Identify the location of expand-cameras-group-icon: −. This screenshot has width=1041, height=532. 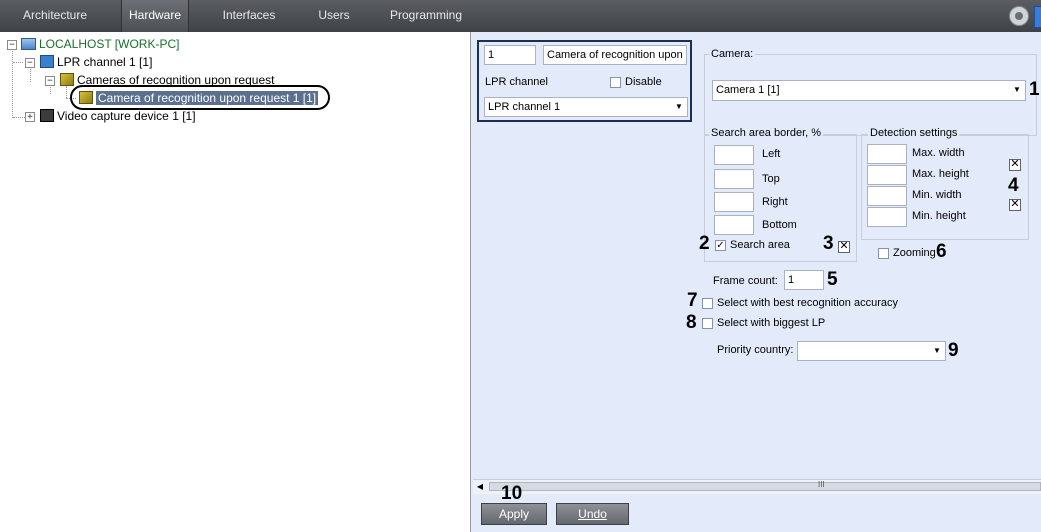
(50, 81).